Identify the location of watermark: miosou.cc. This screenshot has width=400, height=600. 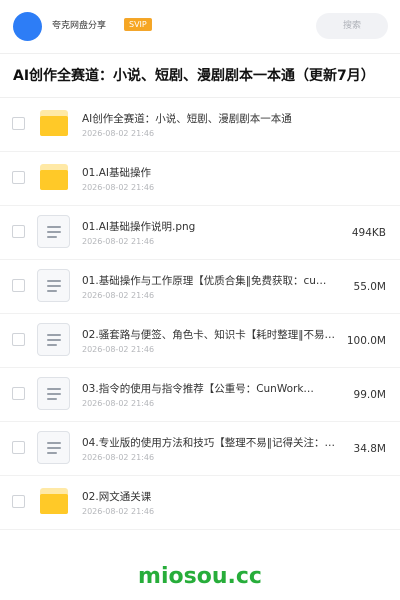
(200, 576).